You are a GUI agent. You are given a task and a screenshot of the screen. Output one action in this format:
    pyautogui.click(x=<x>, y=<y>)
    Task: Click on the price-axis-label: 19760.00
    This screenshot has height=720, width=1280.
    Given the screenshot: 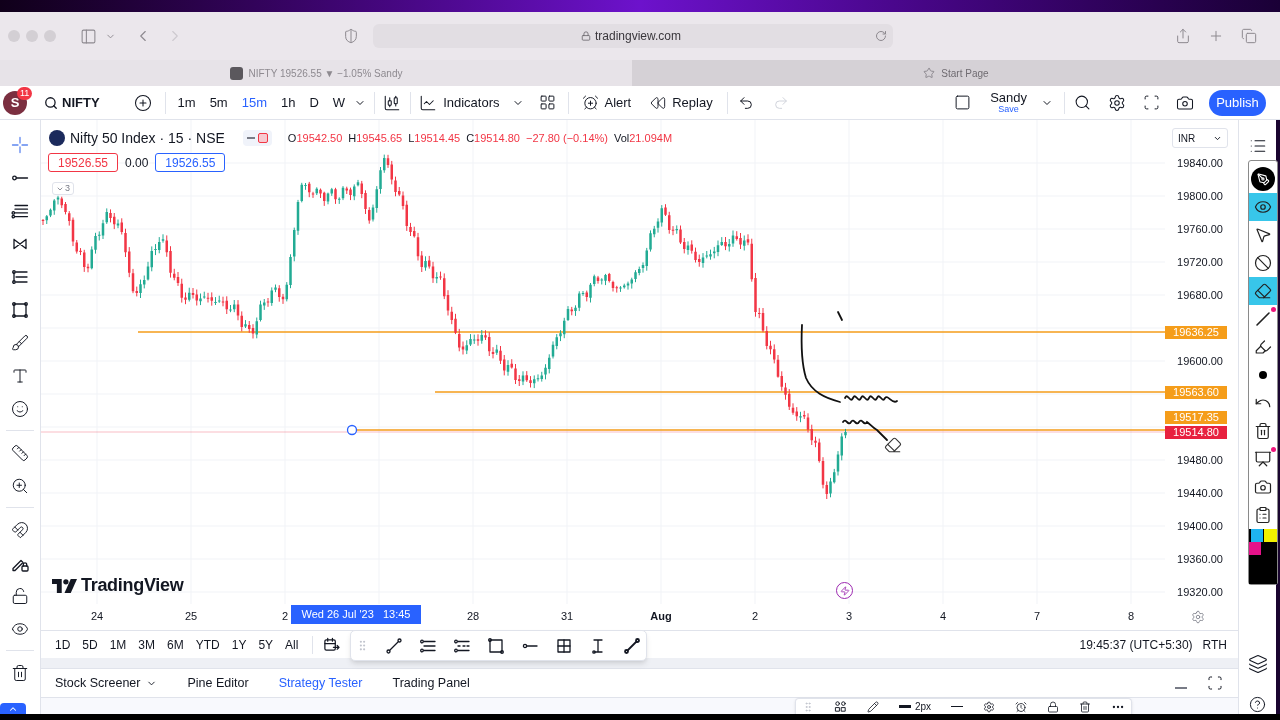 What is the action you would take?
    pyautogui.click(x=1200, y=229)
    